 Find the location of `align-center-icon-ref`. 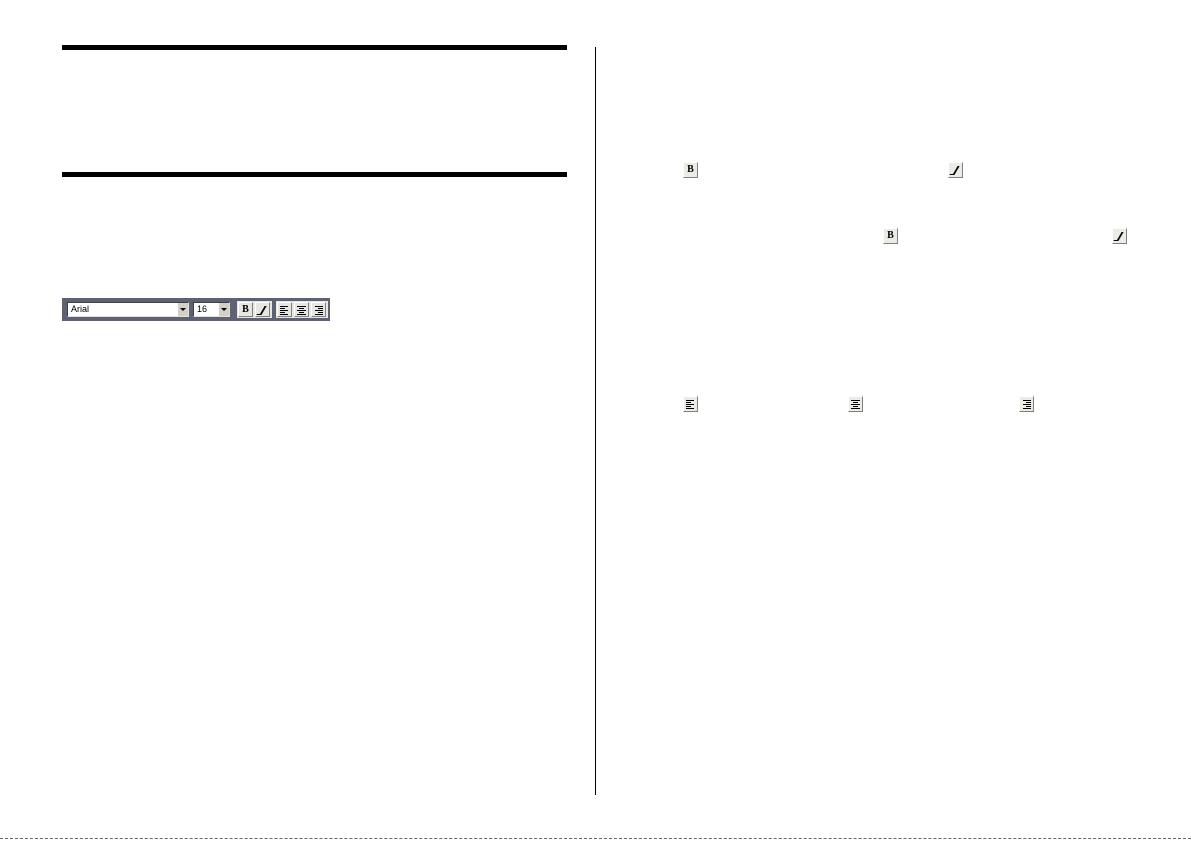

align-center-icon-ref is located at coordinates (855, 404).